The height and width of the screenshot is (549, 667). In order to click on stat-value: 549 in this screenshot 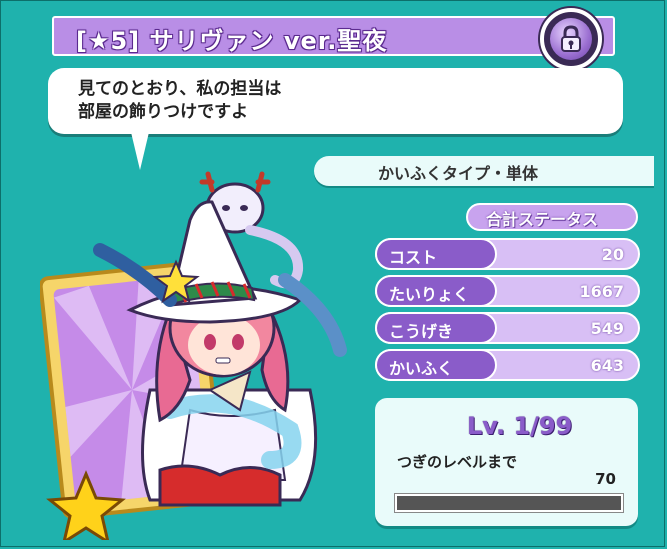, I will do `click(607, 328)`.